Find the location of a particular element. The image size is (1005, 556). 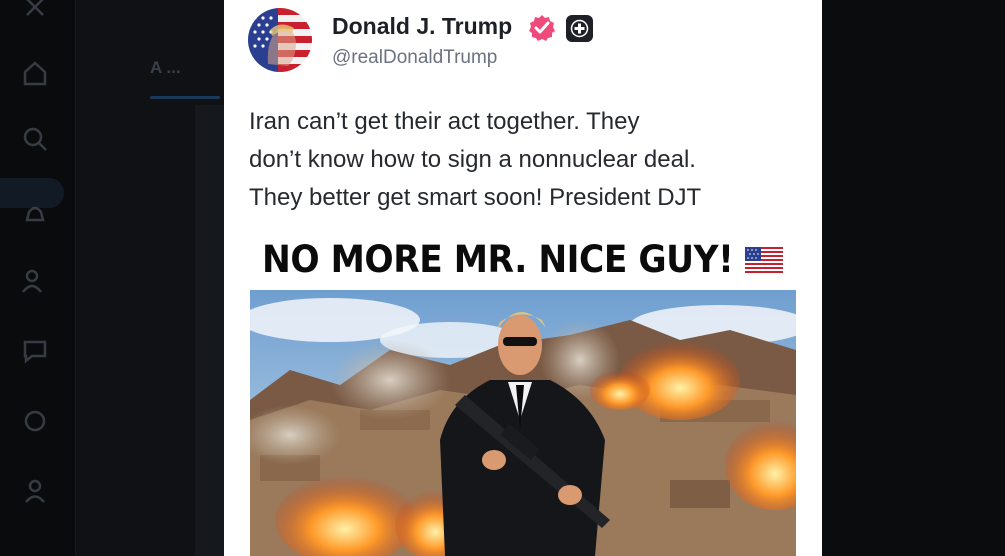

sidebar is located at coordinates (38, 278).